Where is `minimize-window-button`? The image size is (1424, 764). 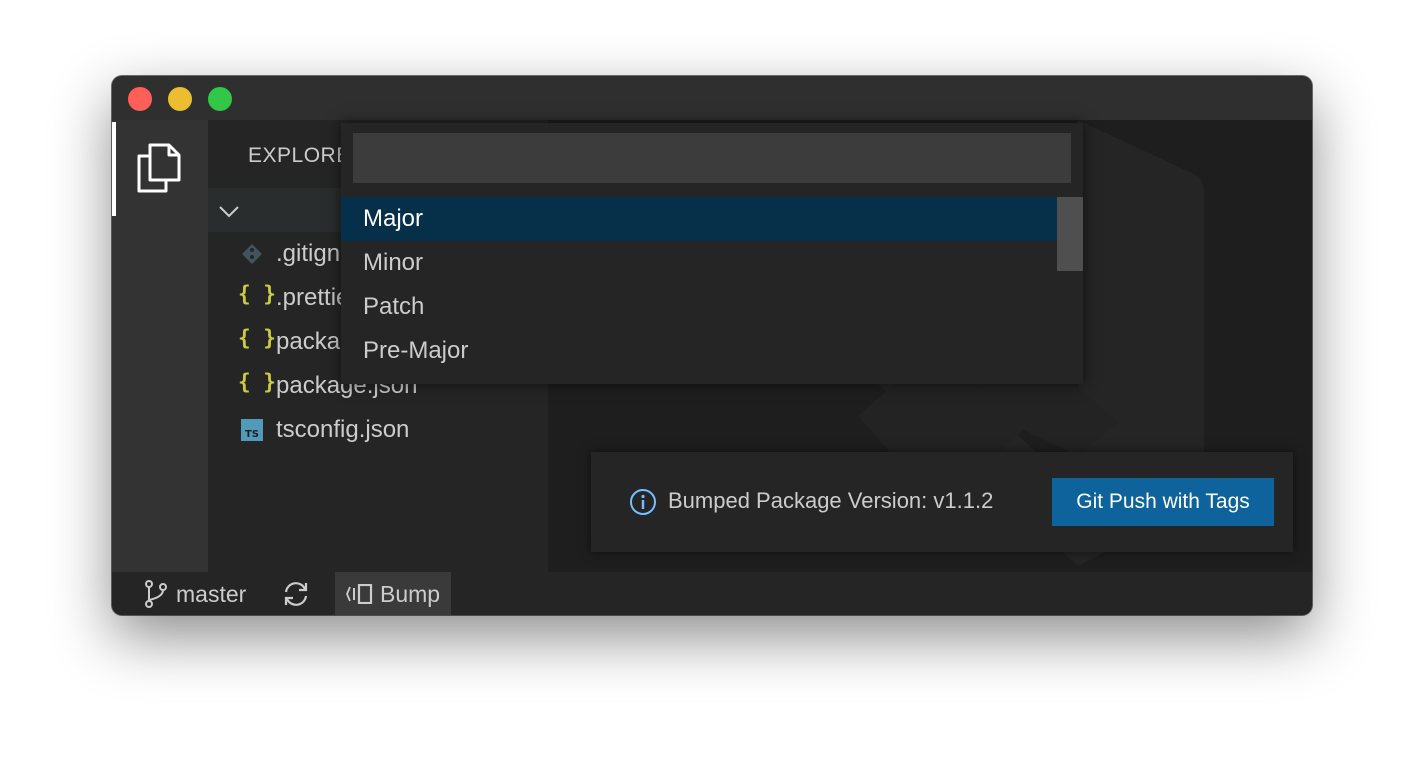
minimize-window-button is located at coordinates (180, 99).